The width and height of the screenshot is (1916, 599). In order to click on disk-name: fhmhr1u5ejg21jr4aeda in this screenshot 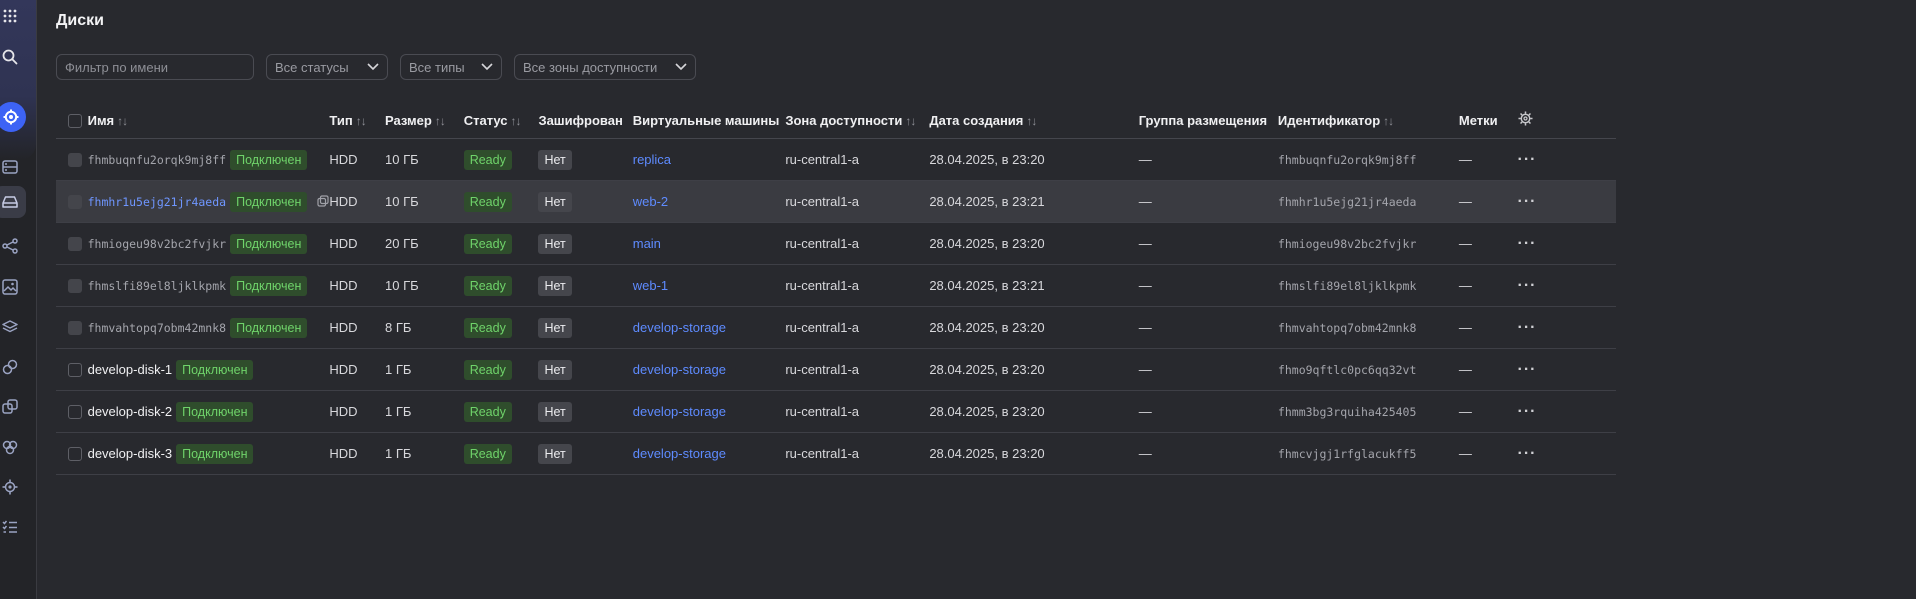, I will do `click(157, 202)`.